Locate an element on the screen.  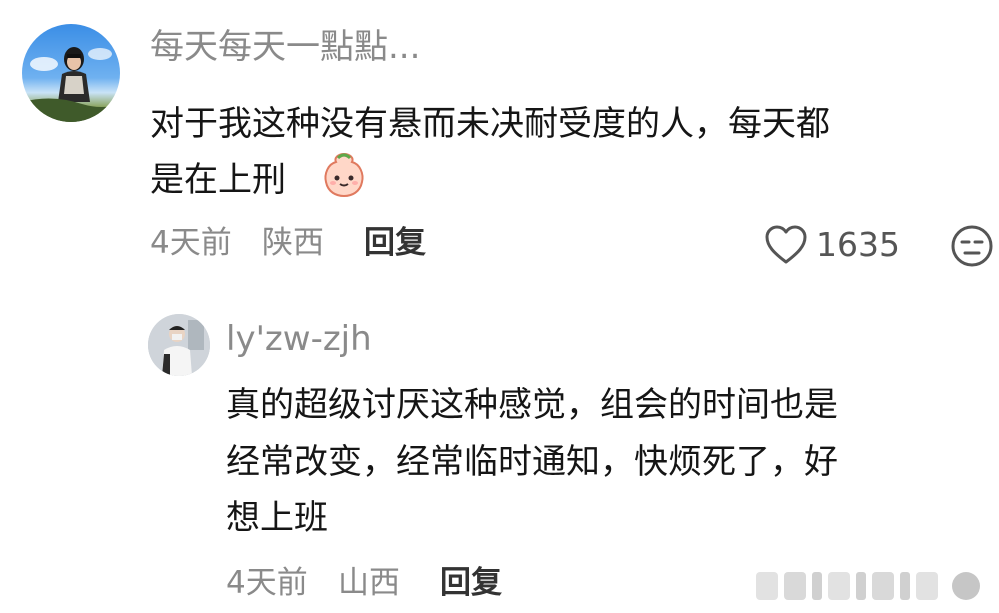
heart-outline-icon is located at coordinates (786, 245).